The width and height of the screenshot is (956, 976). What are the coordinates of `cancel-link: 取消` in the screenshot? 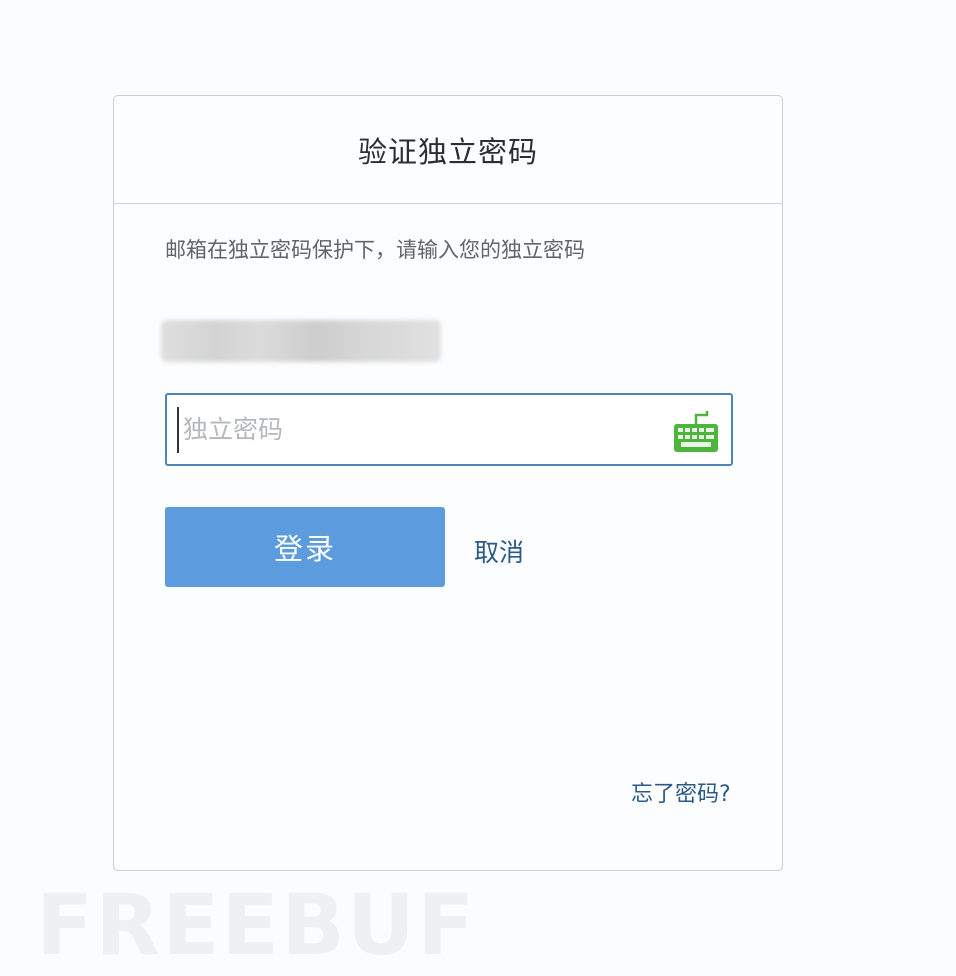 It's located at (499, 551).